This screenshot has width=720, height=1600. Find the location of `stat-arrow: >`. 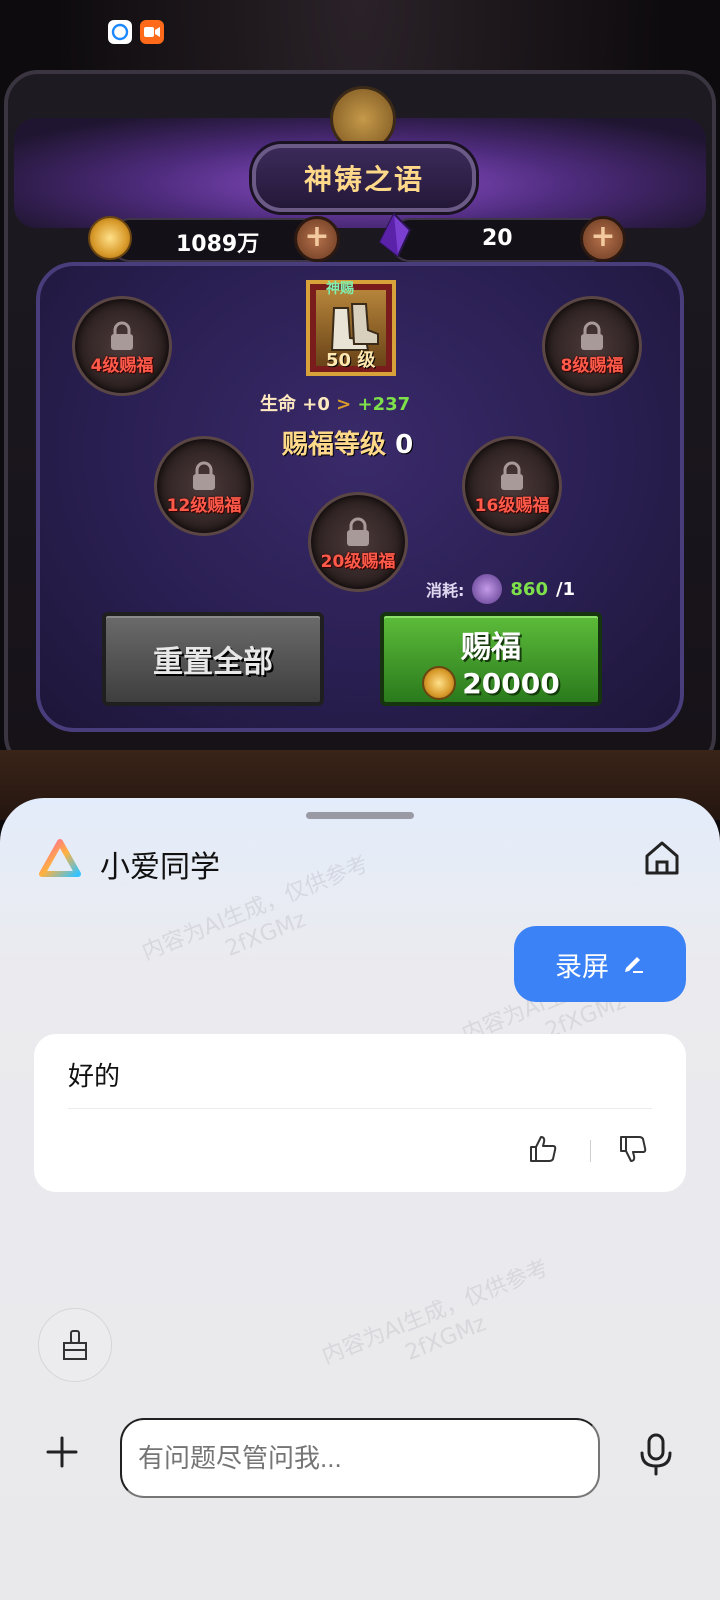

stat-arrow: > is located at coordinates (344, 404).